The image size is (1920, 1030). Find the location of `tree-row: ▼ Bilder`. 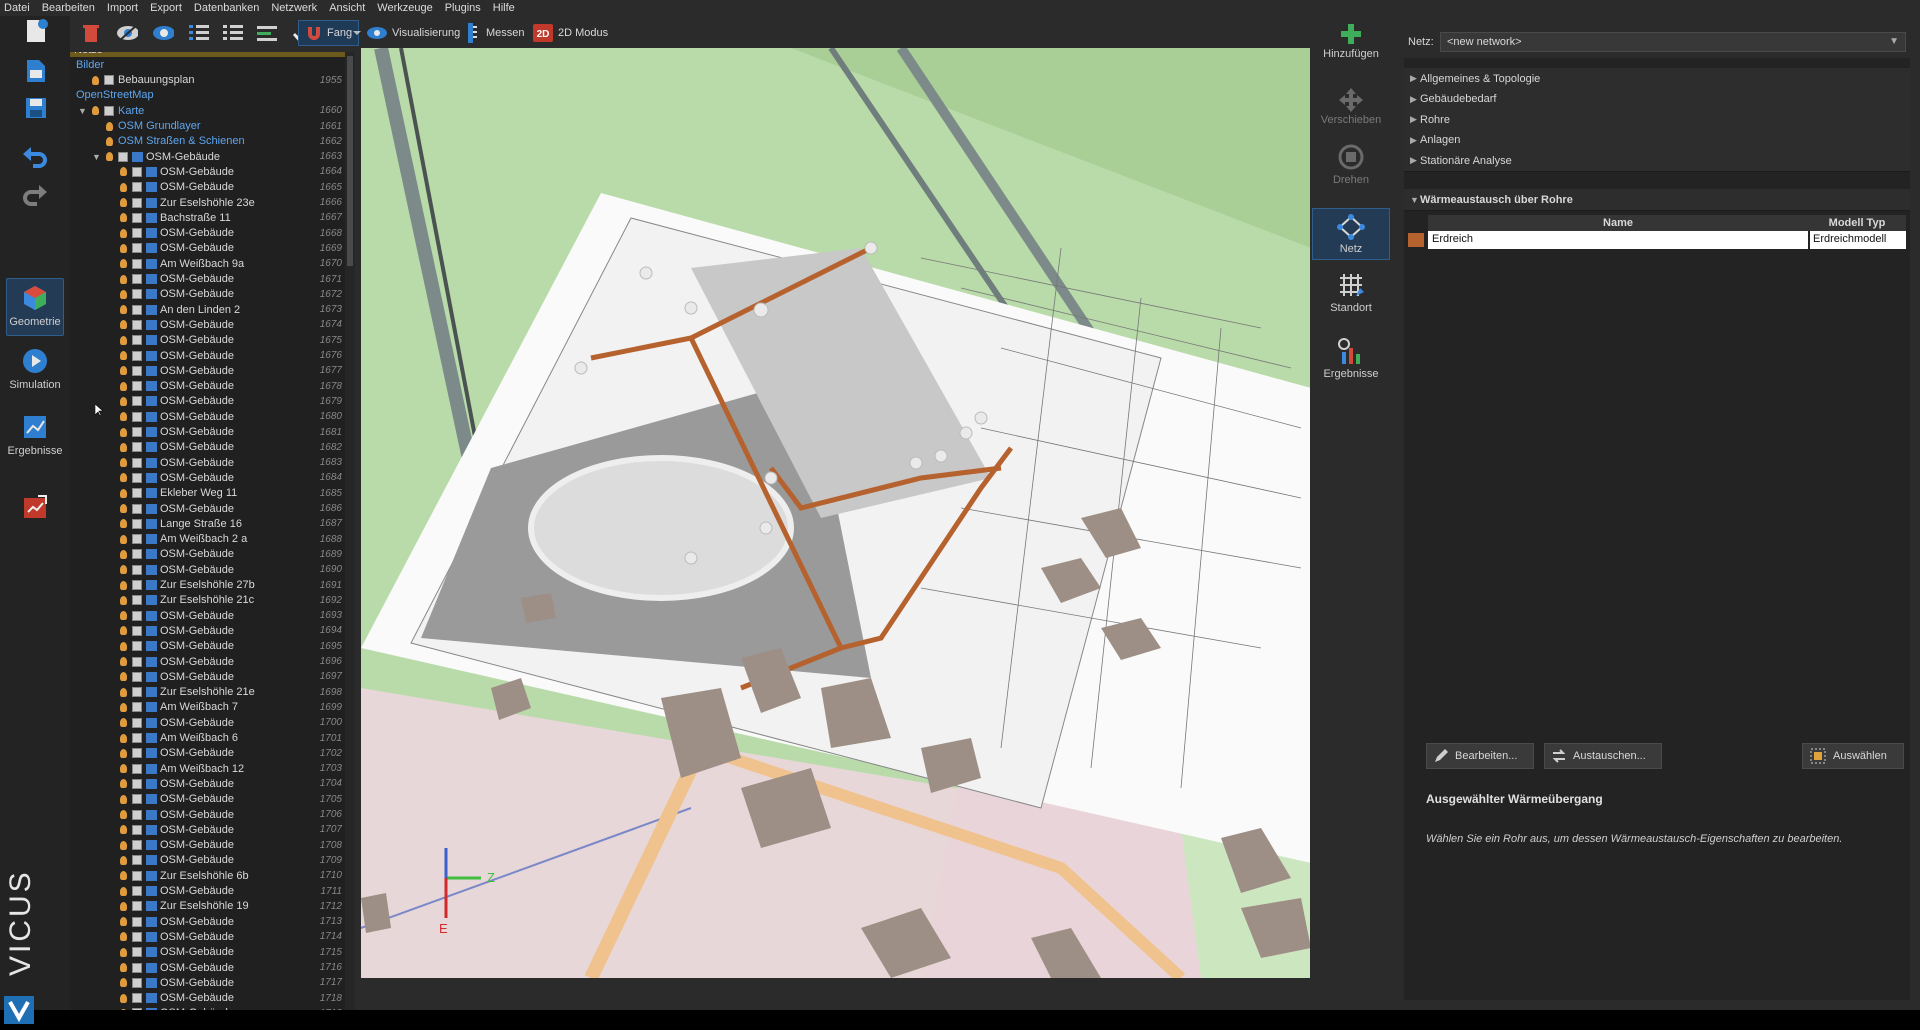

tree-row: ▼ Bilder is located at coordinates (208, 64).